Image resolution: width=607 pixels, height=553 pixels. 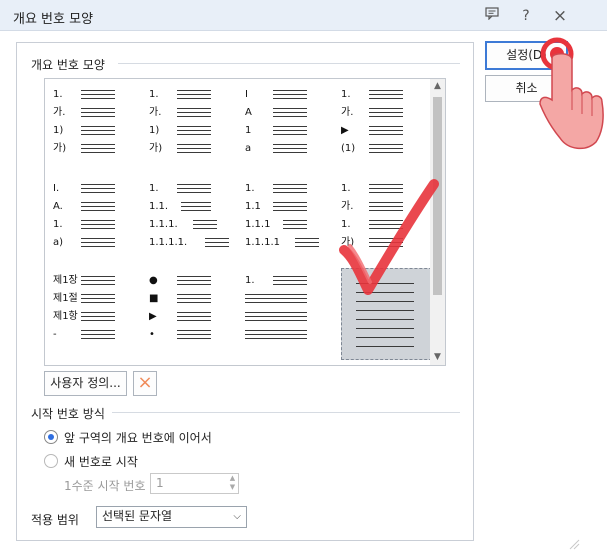 What do you see at coordinates (248, 112) in the screenshot?
I see `preset-row-label: A` at bounding box center [248, 112].